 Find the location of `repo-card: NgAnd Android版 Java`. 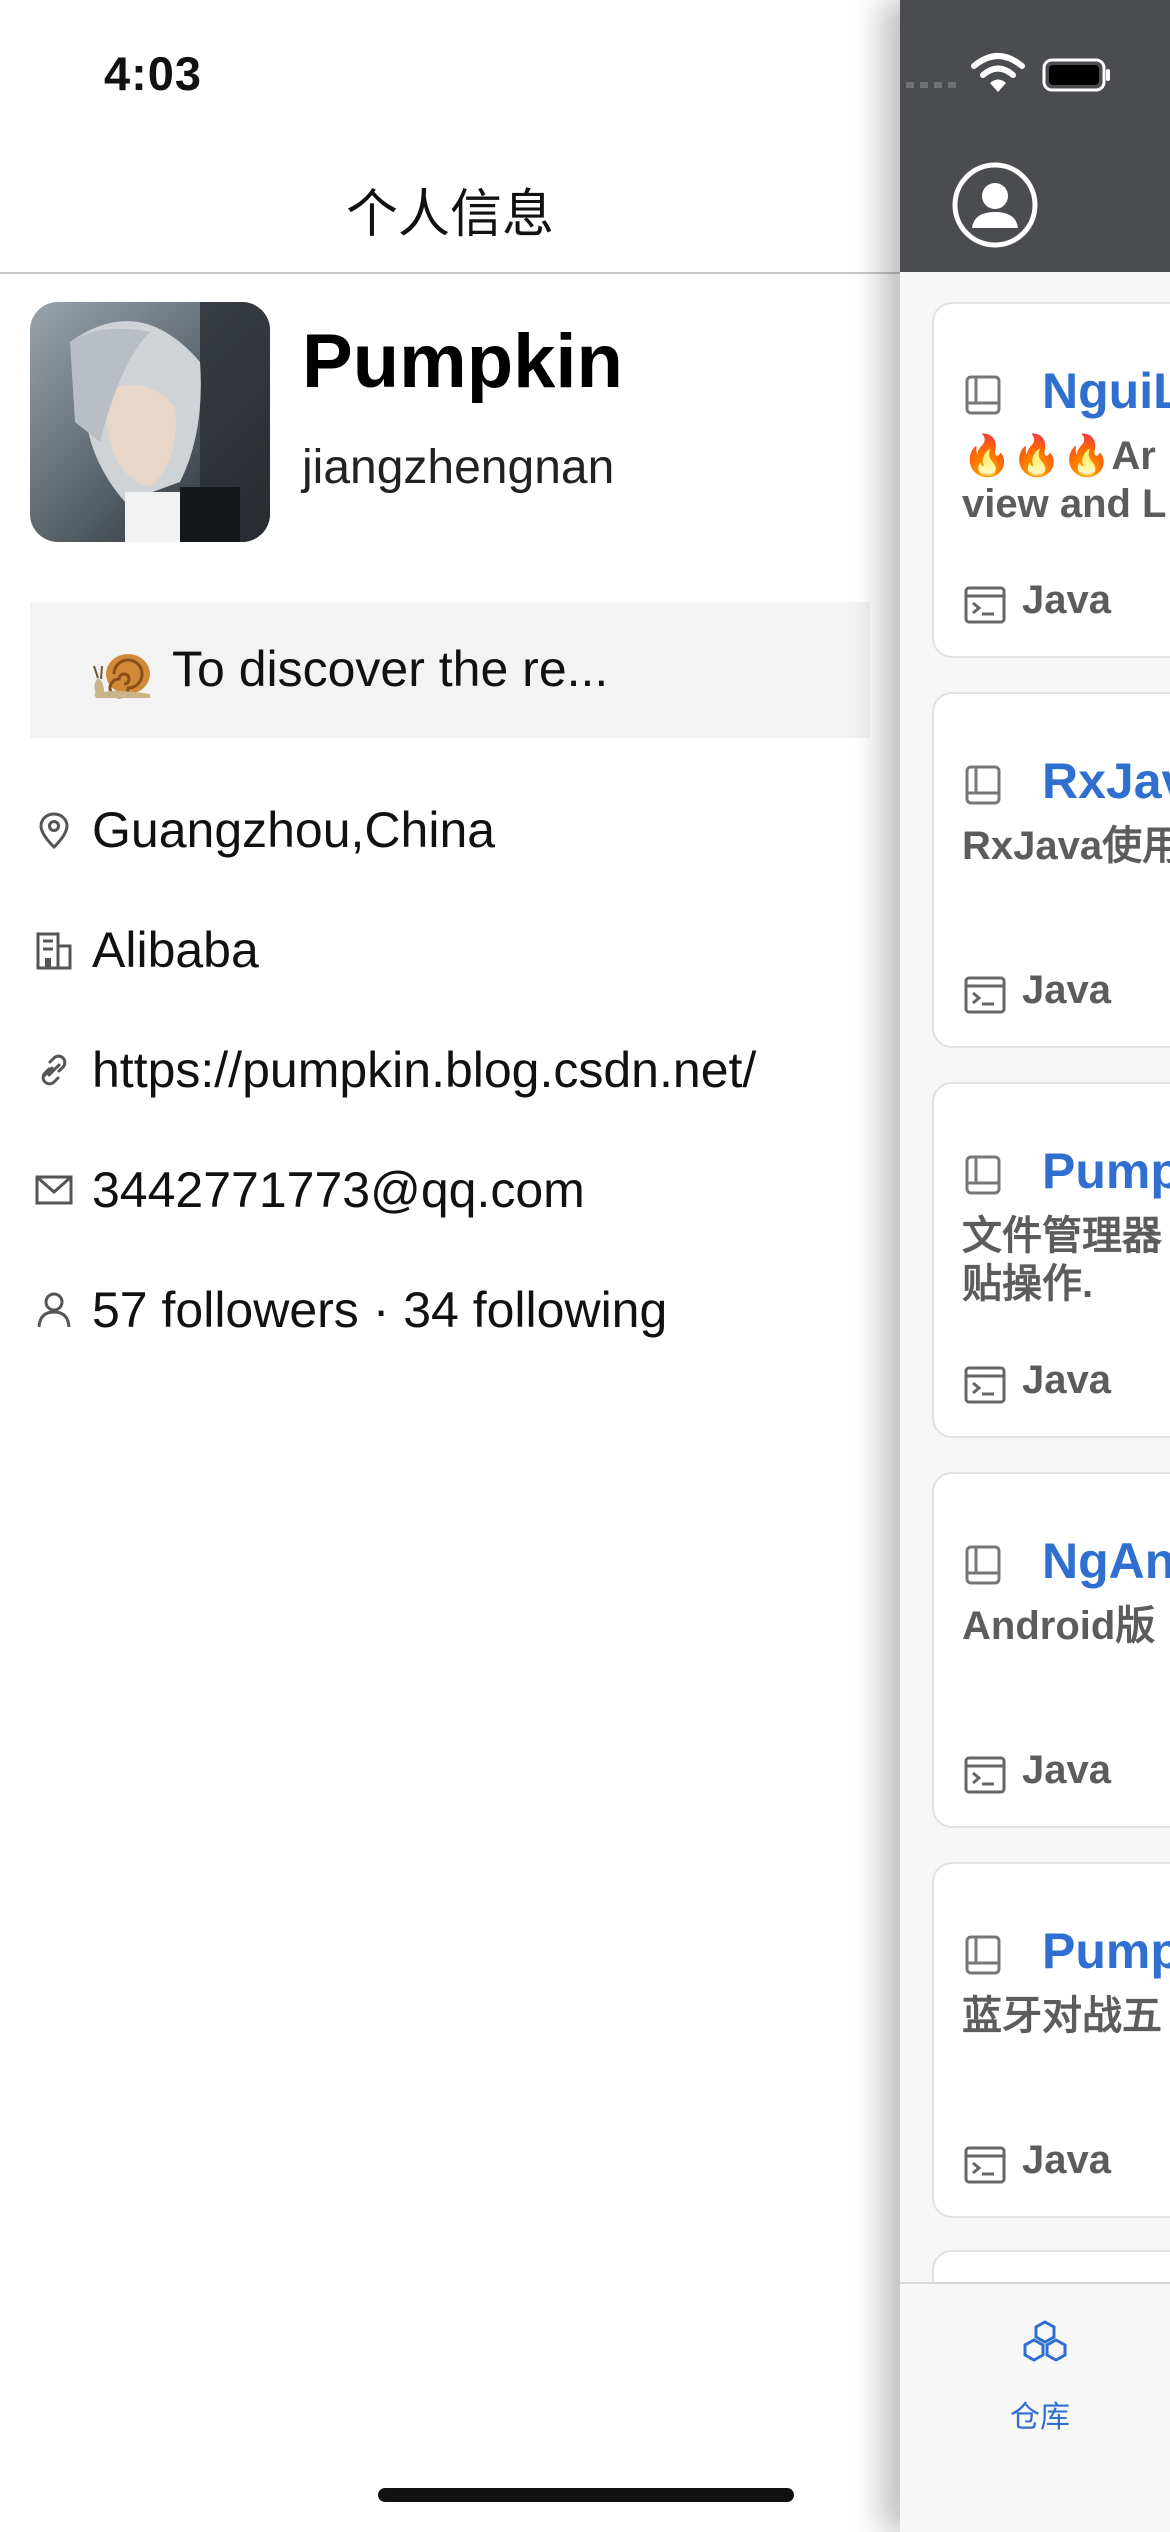

repo-card: NgAnd Android版 Java is located at coordinates (1051, 1650).